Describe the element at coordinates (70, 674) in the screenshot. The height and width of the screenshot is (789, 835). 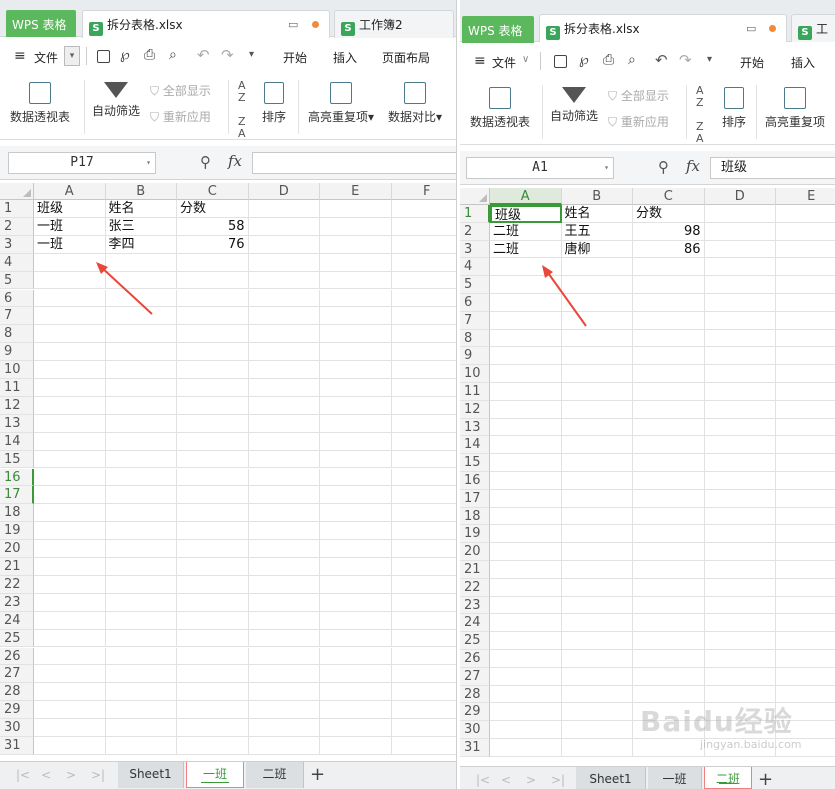
I see `cell-a27` at that location.